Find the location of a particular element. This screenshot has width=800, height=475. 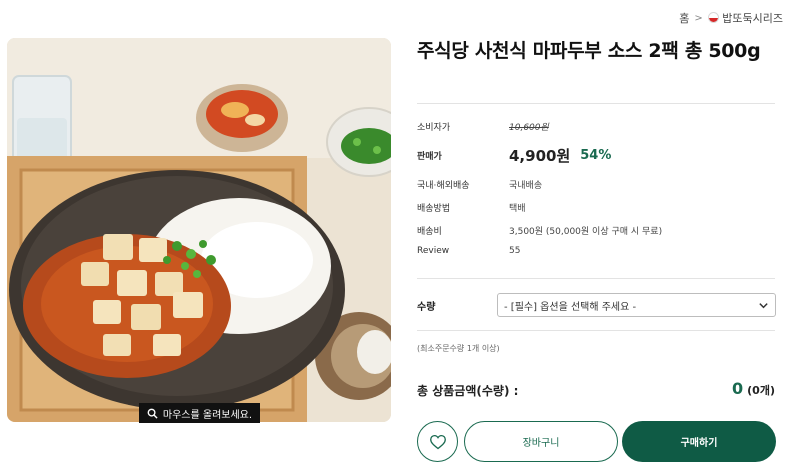

search-icon is located at coordinates (152, 413).